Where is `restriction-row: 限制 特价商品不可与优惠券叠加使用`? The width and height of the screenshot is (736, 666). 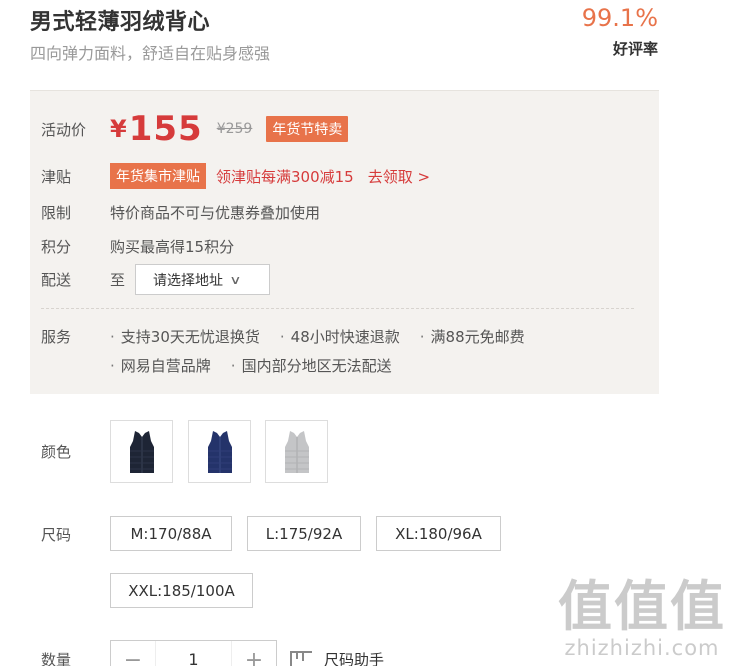 restriction-row: 限制 特价商品不可与优惠券叠加使用 is located at coordinates (180, 212).